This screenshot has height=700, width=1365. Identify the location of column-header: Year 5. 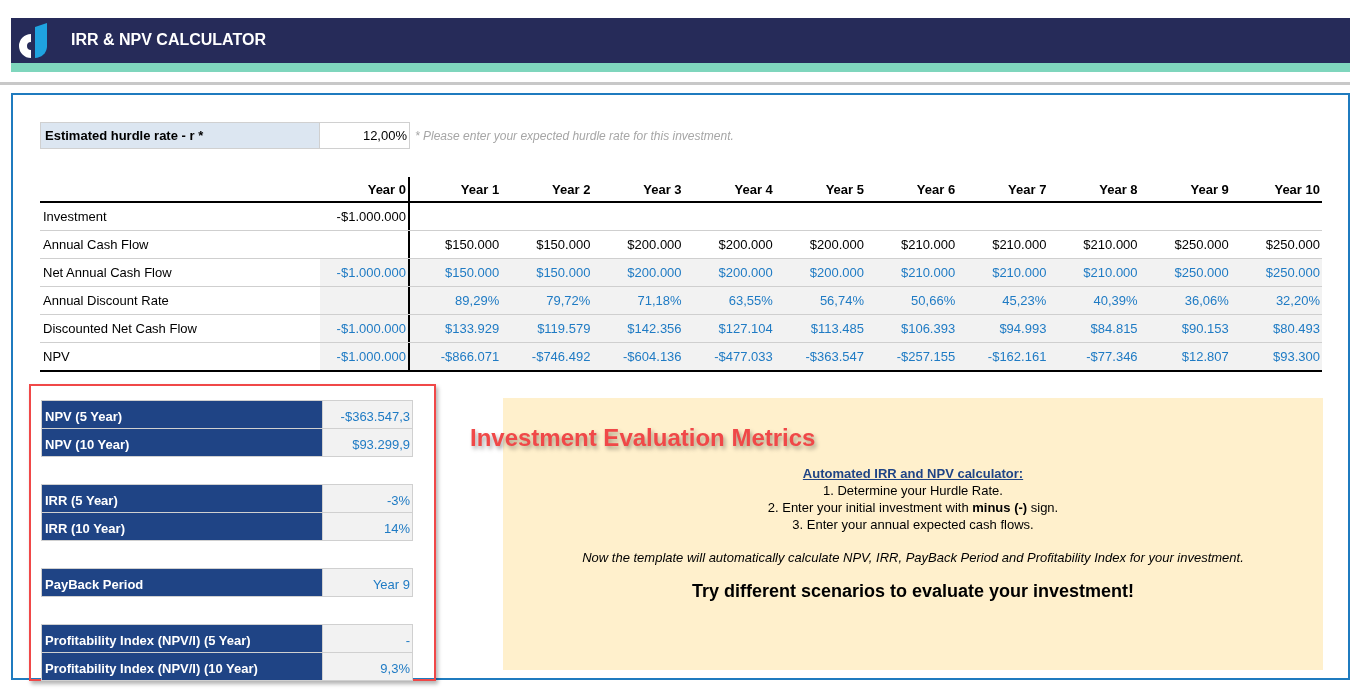
(844, 189).